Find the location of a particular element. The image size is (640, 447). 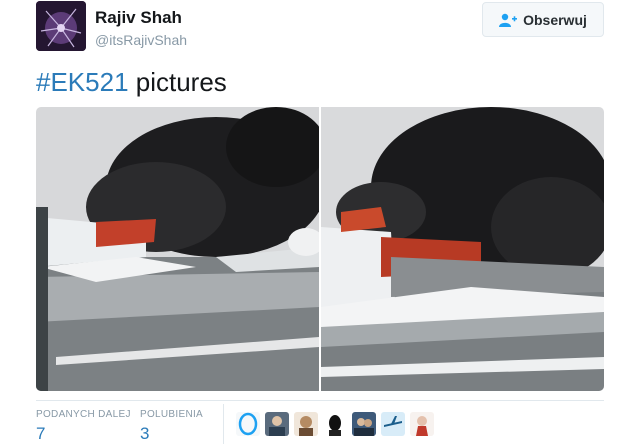

likes-count: 3 is located at coordinates (145, 433).